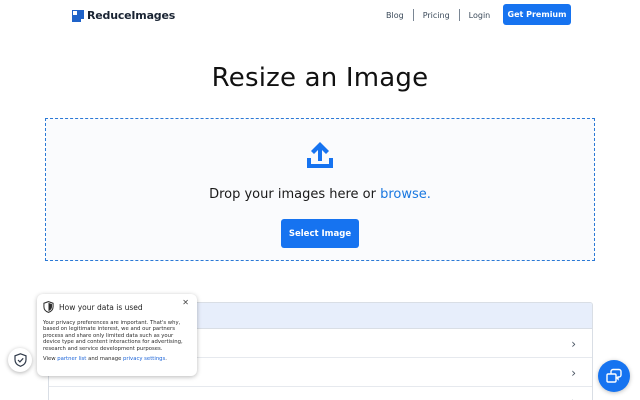  I want to click on nav-link-pricing: Pricing, so click(436, 15).